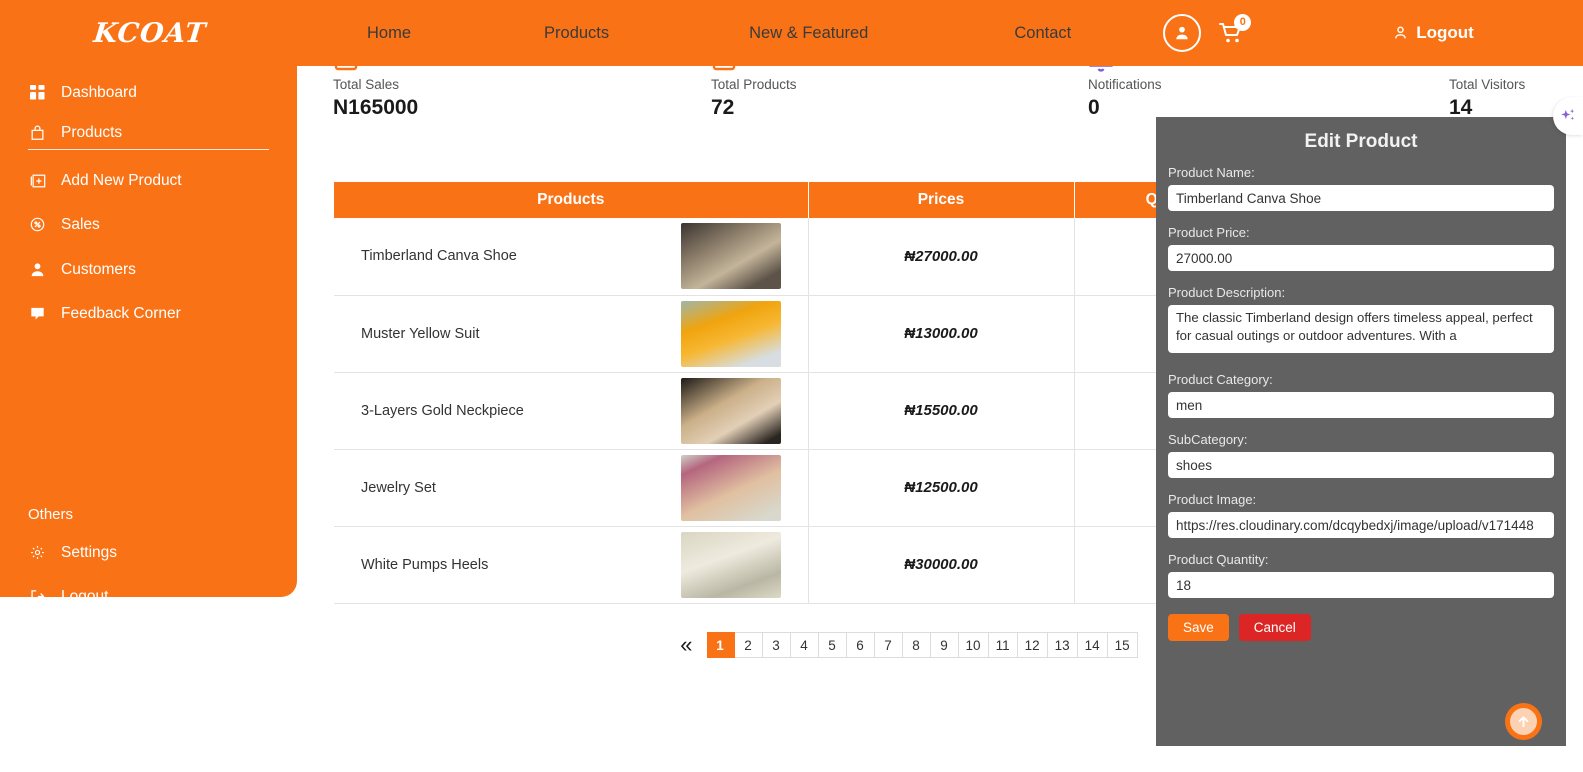 The height and width of the screenshot is (772, 1583). I want to click on product-price: ₦15500.00, so click(941, 411).